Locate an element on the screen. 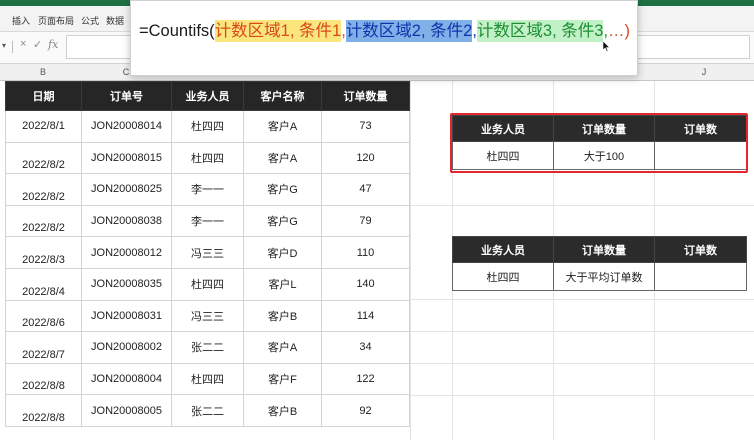  cell-customer: 客户D is located at coordinates (282, 252).